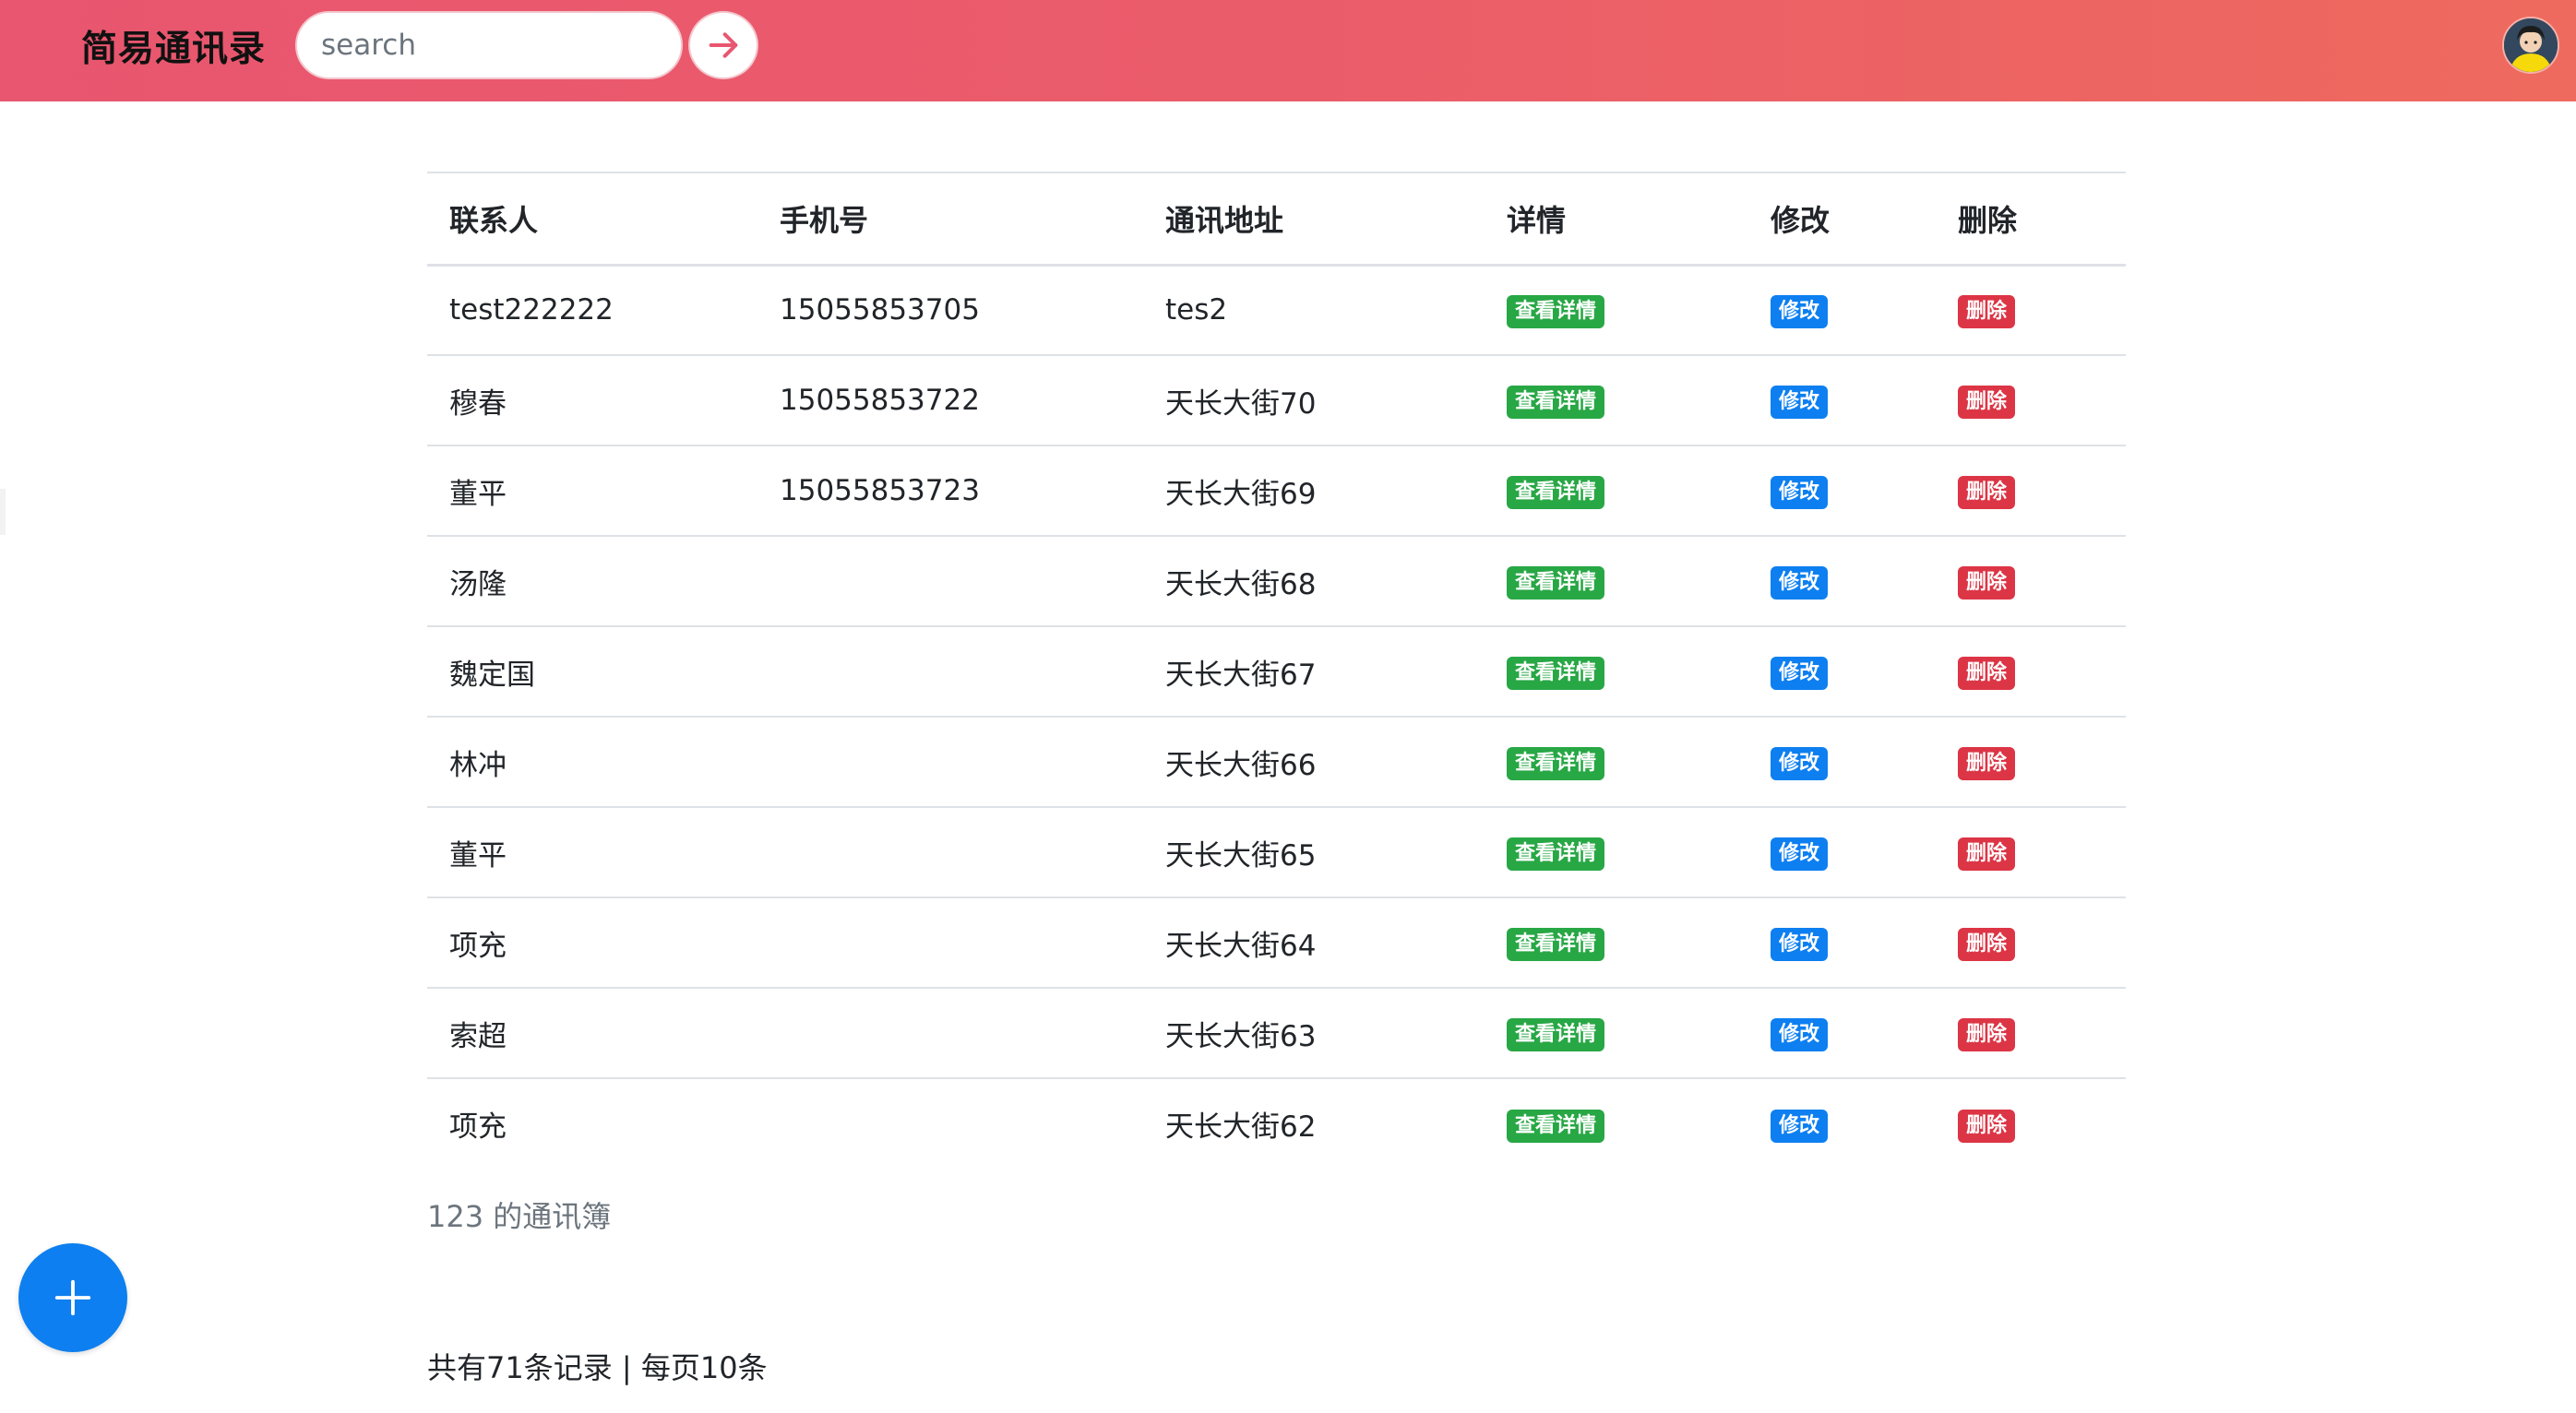 This screenshot has height=1413, width=2576. What do you see at coordinates (489, 45) in the screenshot?
I see `search-input` at bounding box center [489, 45].